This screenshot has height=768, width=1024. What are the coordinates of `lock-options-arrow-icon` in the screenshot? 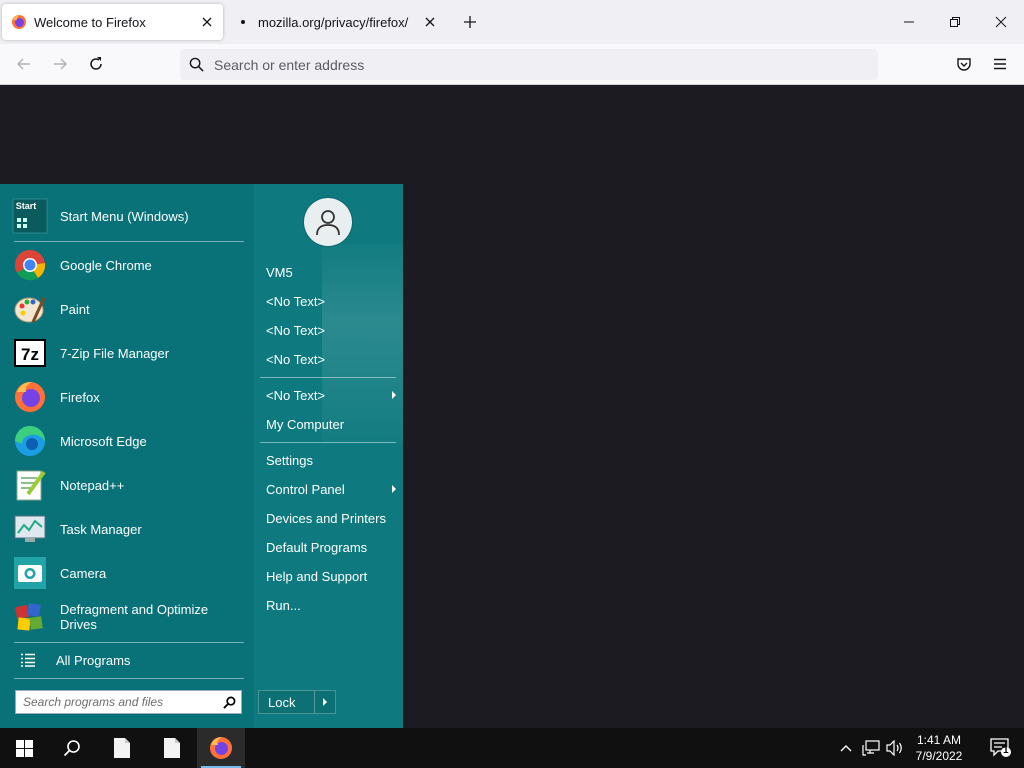 It's located at (325, 702).